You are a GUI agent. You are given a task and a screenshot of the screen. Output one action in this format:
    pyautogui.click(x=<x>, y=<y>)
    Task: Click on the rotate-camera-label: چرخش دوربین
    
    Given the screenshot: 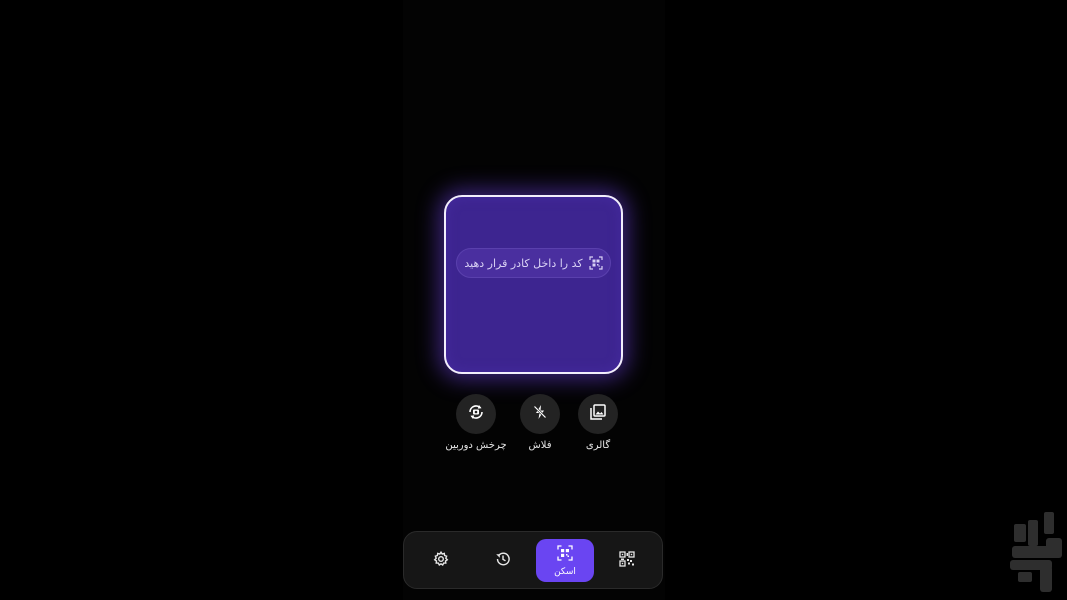 What is the action you would take?
    pyautogui.click(x=476, y=445)
    